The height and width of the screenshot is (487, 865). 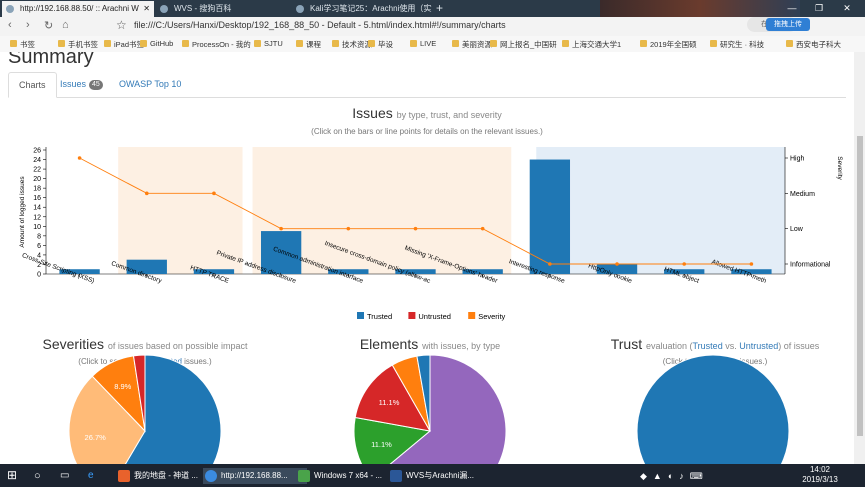 What do you see at coordinates (788, 24) in the screenshot?
I see `upload-button: 拖拽上传` at bounding box center [788, 24].